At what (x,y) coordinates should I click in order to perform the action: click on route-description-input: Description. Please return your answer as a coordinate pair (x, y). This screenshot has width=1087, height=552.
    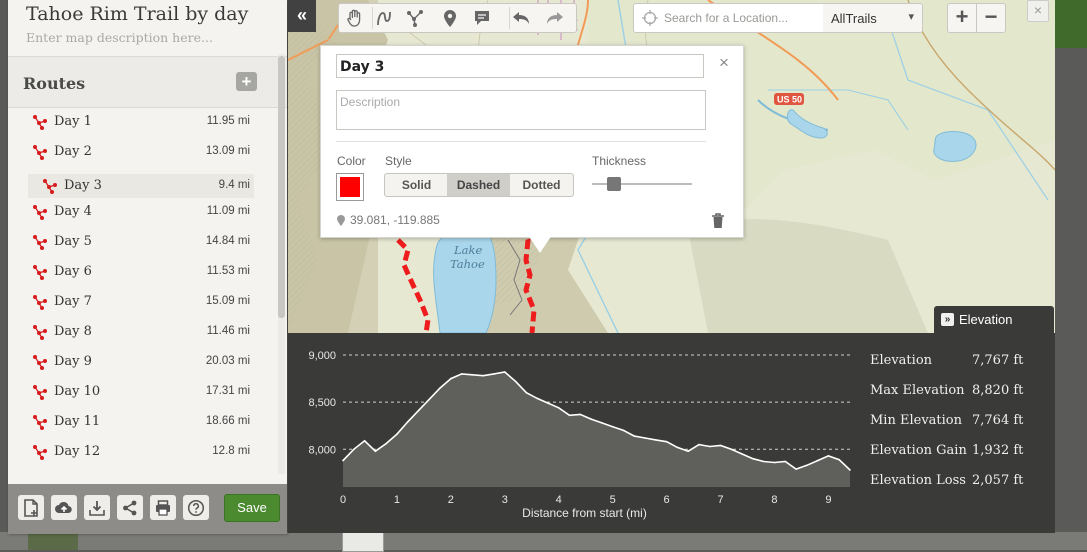
    Looking at the image, I should click on (521, 110).